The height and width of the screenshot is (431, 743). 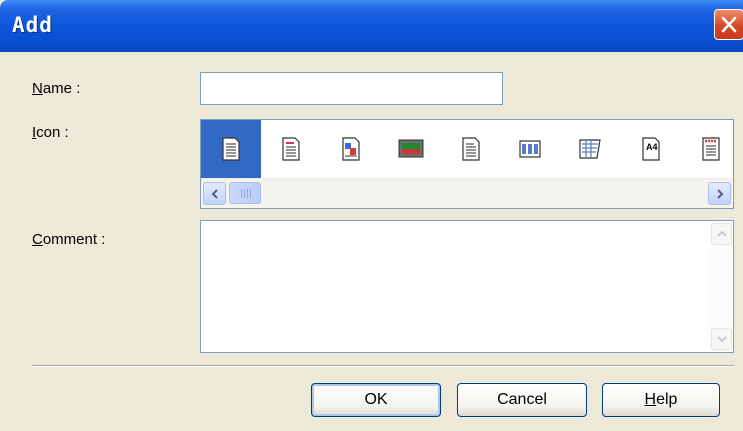 I want to click on divider, so click(x=383, y=366).